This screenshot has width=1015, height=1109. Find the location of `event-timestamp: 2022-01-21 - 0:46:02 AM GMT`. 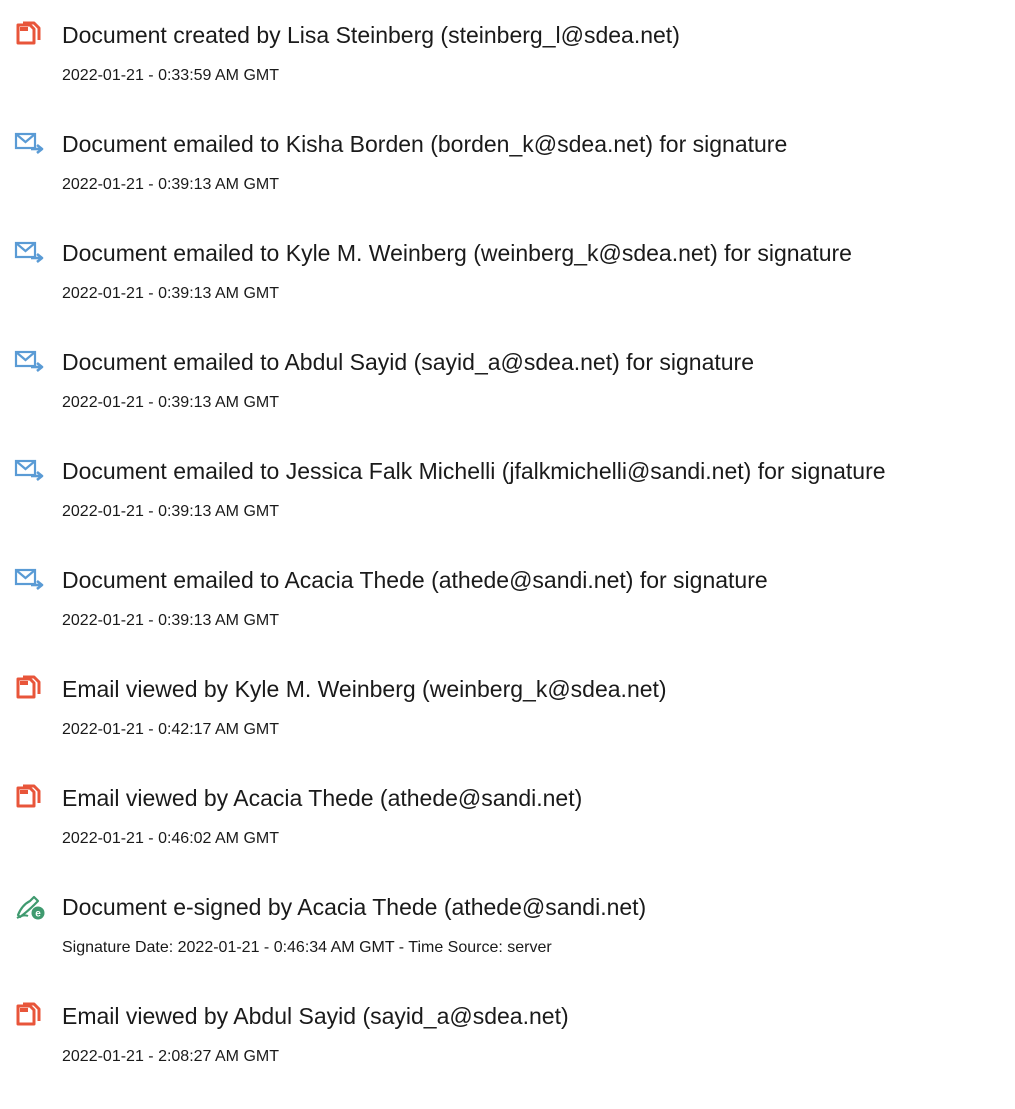

event-timestamp: 2022-01-21 - 0:46:02 AM GMT is located at coordinates (170, 838).